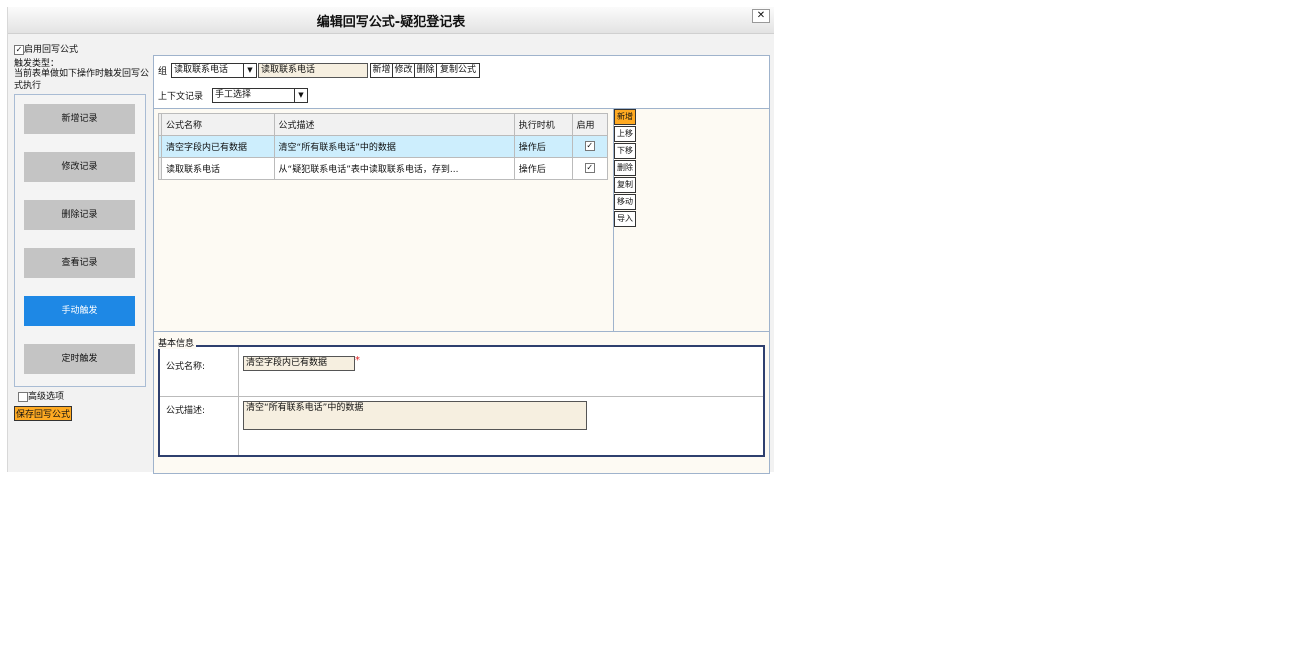  I want to click on group-select: 读取联系电话 ▼, so click(214, 70).